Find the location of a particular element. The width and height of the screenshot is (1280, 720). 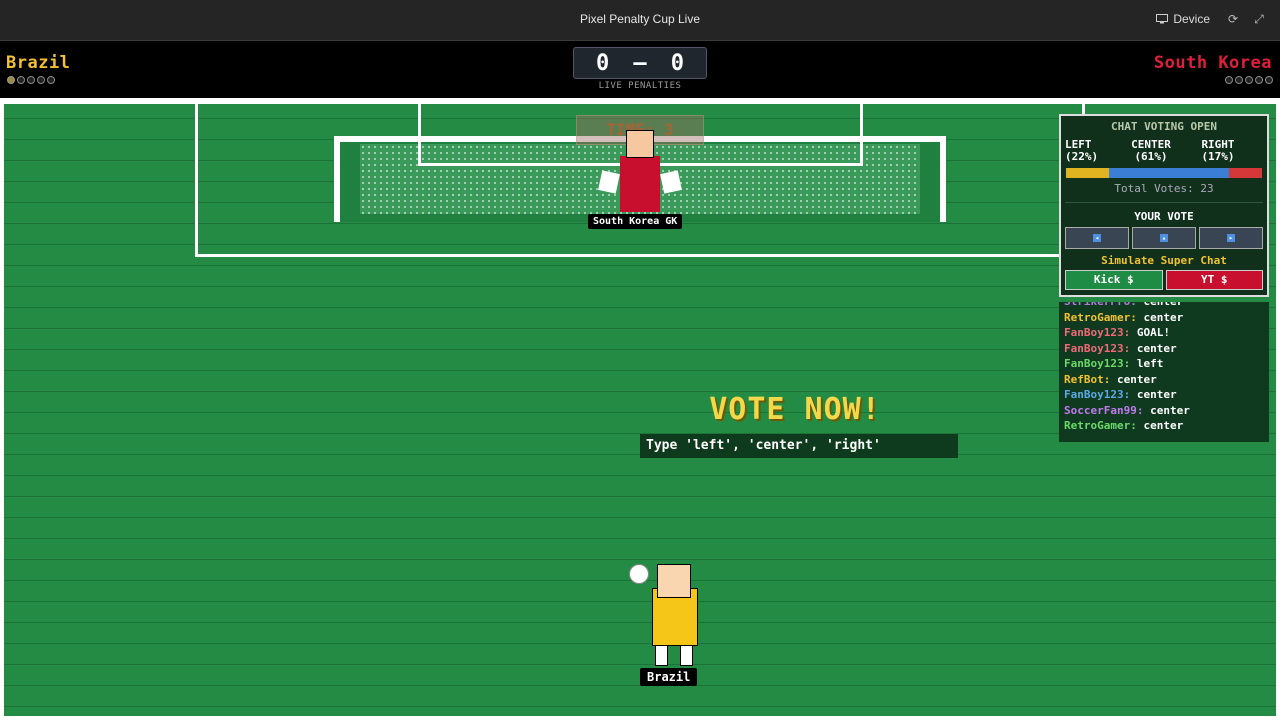

vote-option-center: CENTER (61%) is located at coordinates (1151, 151).